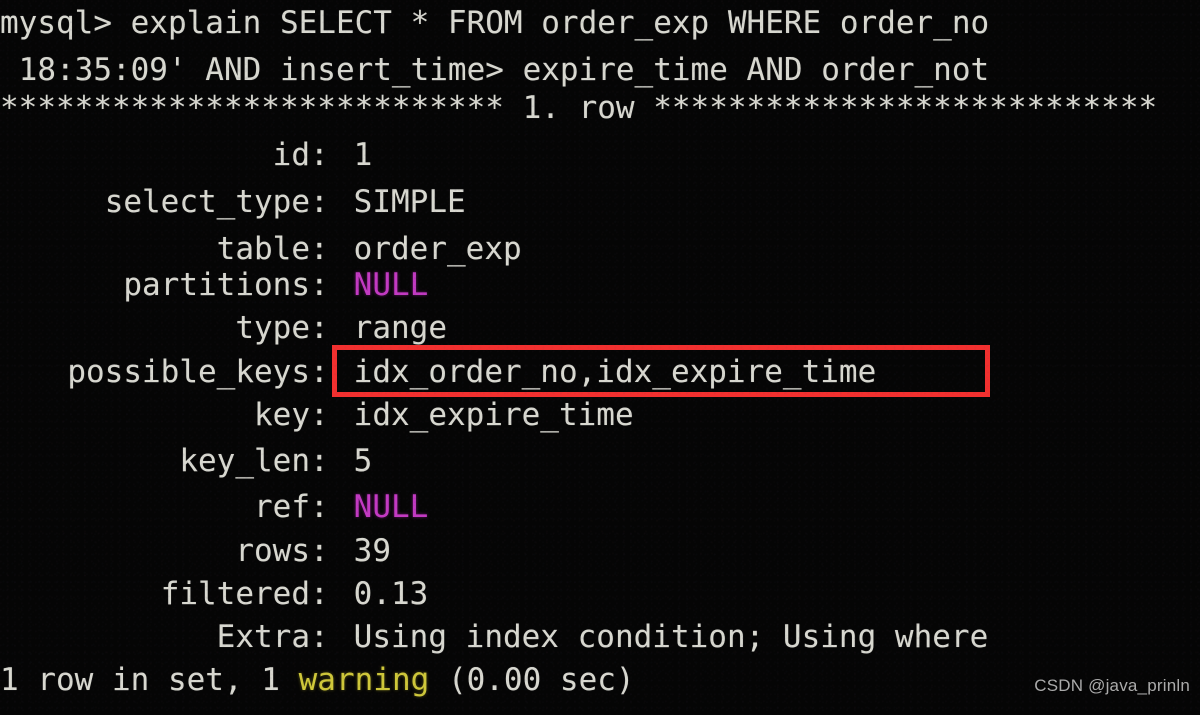 The image size is (1200, 715). What do you see at coordinates (195, 551) in the screenshot?
I see `explain-row-rows: rows: 39` at bounding box center [195, 551].